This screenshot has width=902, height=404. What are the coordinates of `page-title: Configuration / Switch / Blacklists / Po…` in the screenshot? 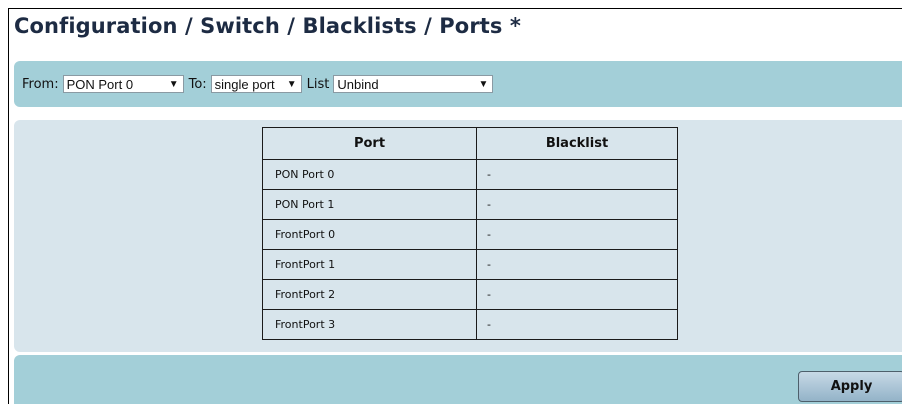 It's located at (268, 26).